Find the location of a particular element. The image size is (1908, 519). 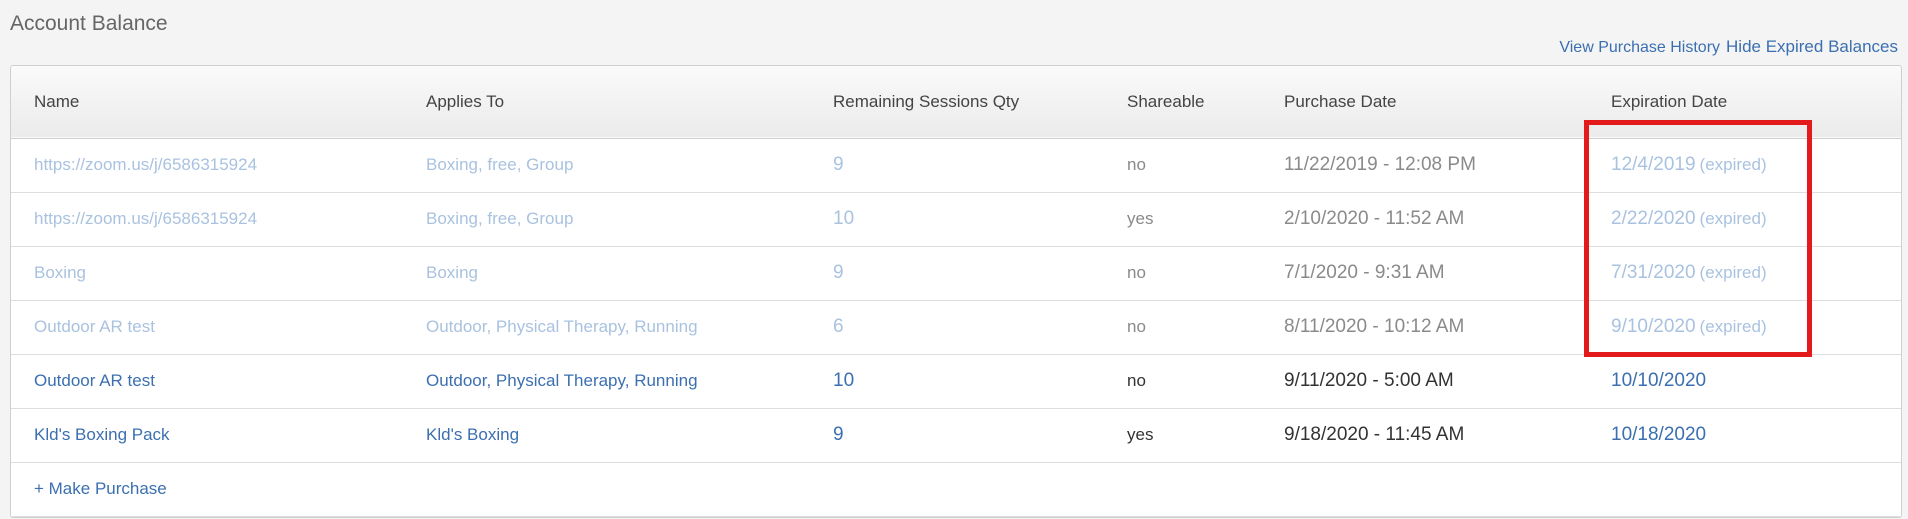

expiration-date-link: 10/10/2020 is located at coordinates (1658, 380).